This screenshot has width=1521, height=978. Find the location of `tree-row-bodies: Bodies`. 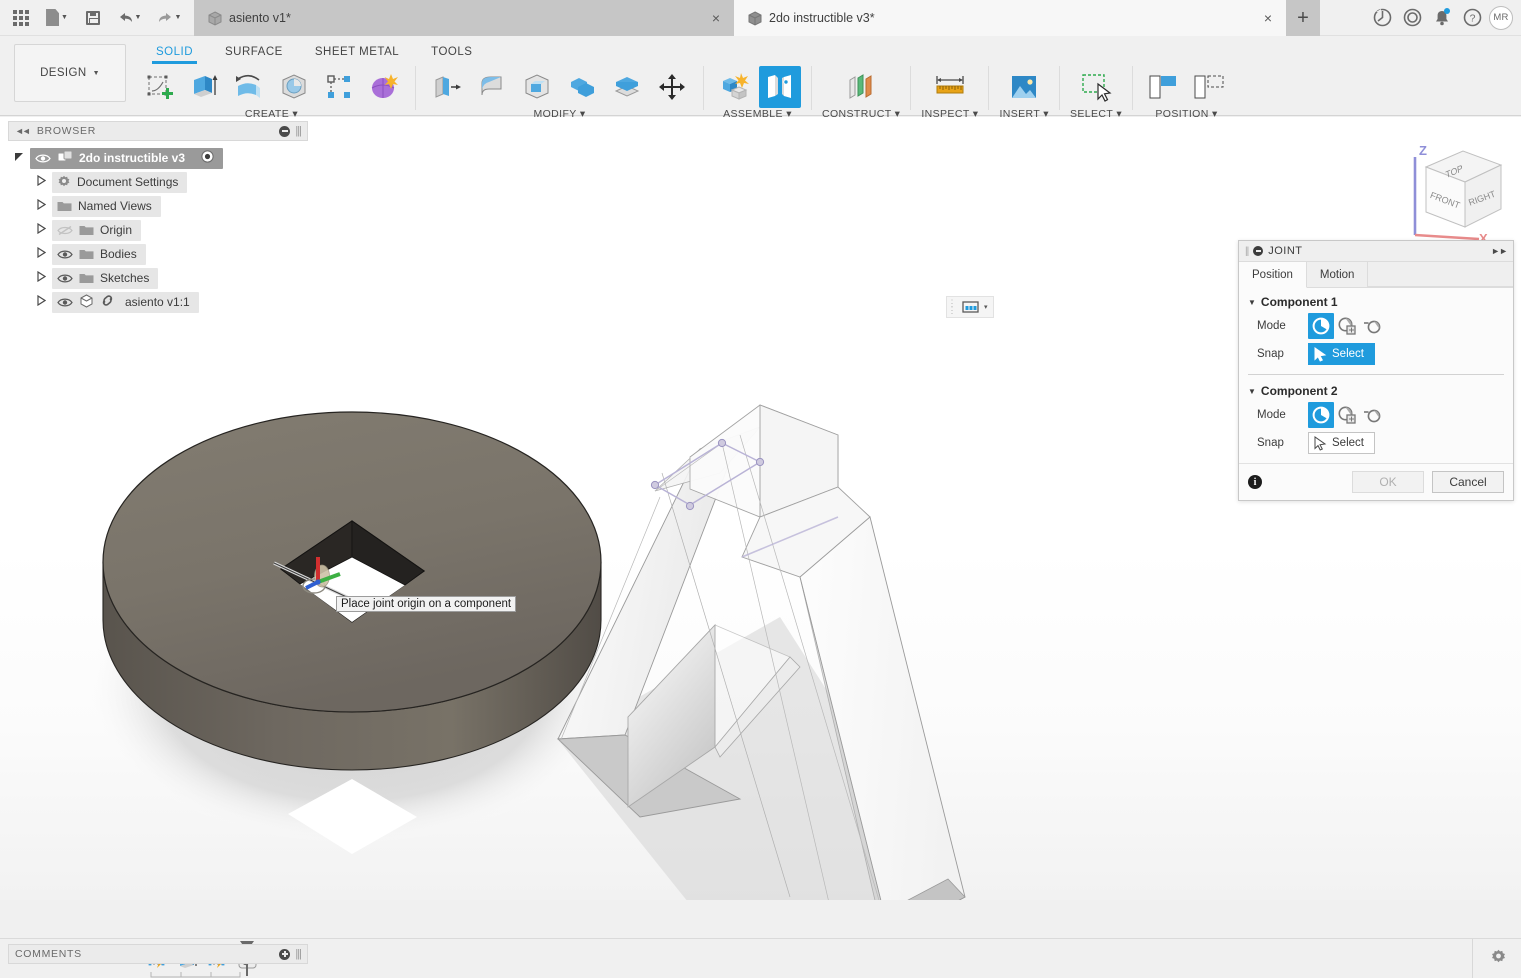

tree-row-bodies: Bodies is located at coordinates (158, 254).